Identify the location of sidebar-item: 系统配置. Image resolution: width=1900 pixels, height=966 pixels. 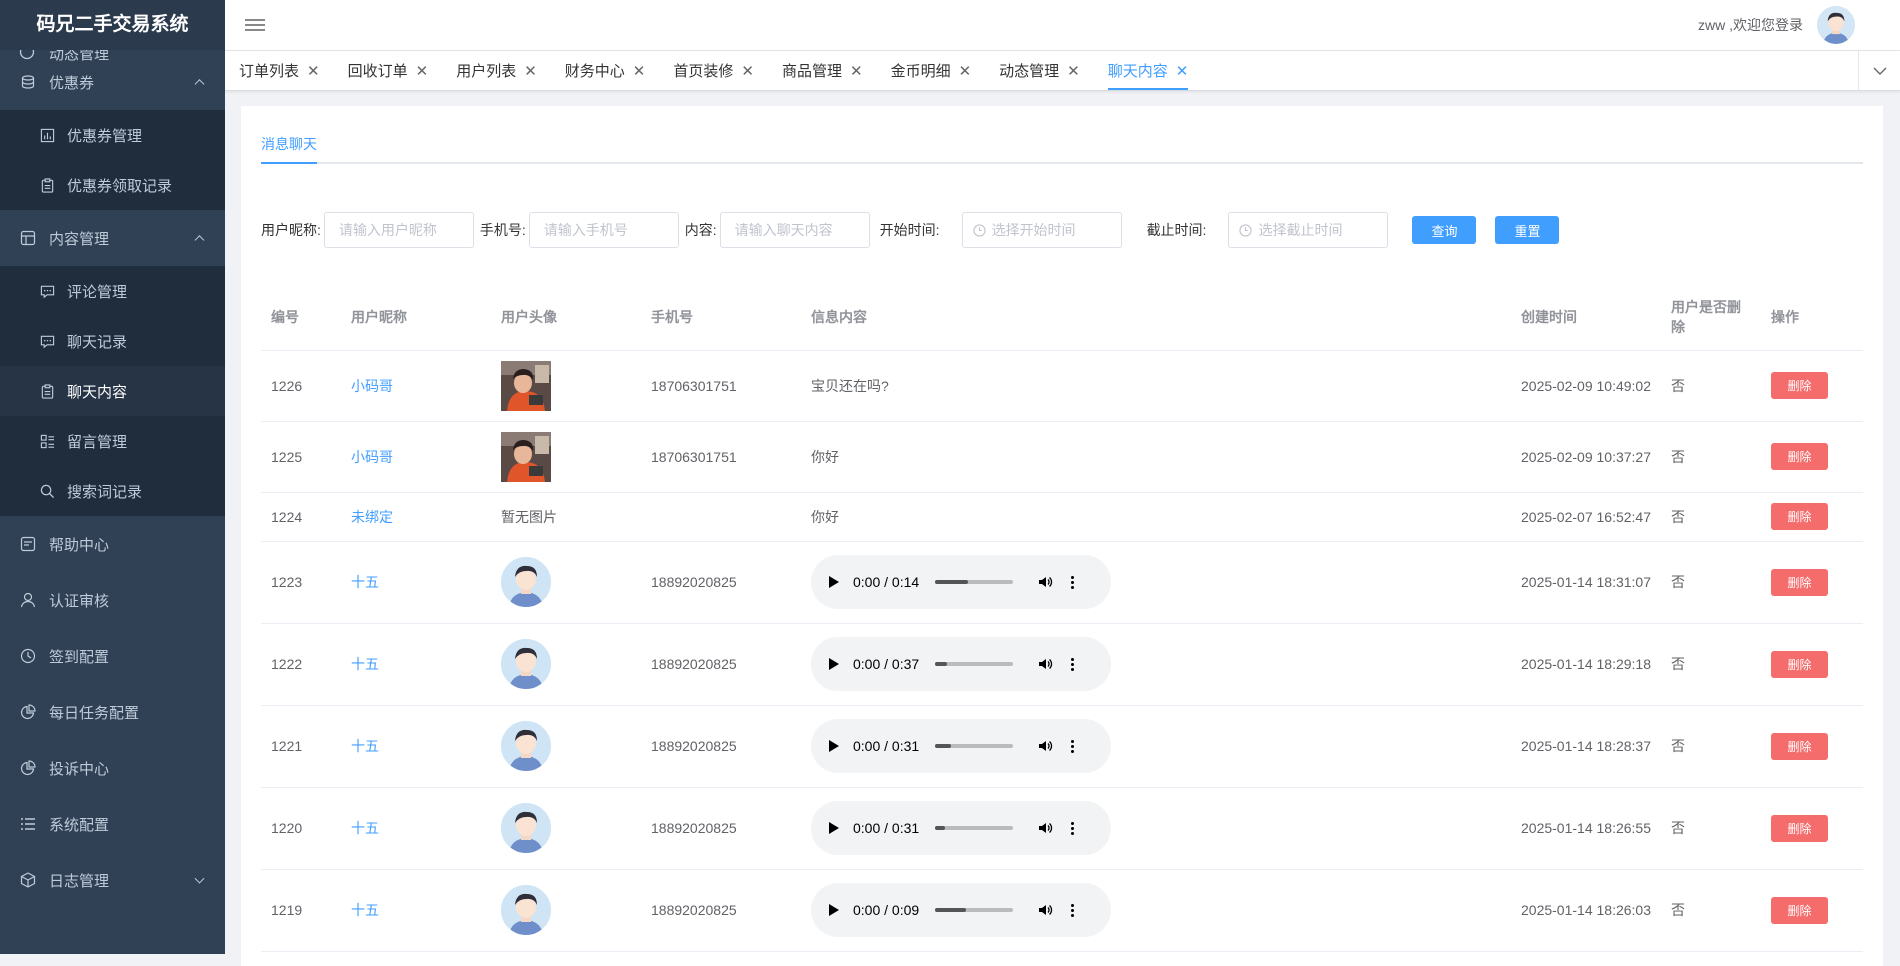
(112, 824).